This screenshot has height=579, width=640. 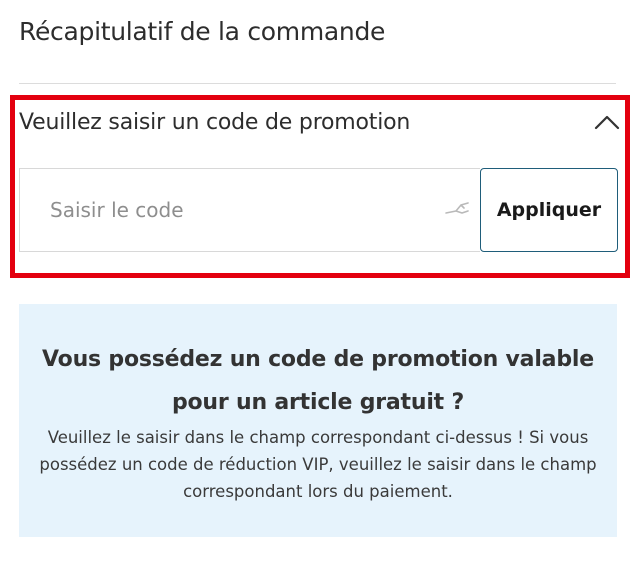 I want to click on apply-promo-button: Appliquer, so click(x=549, y=210).